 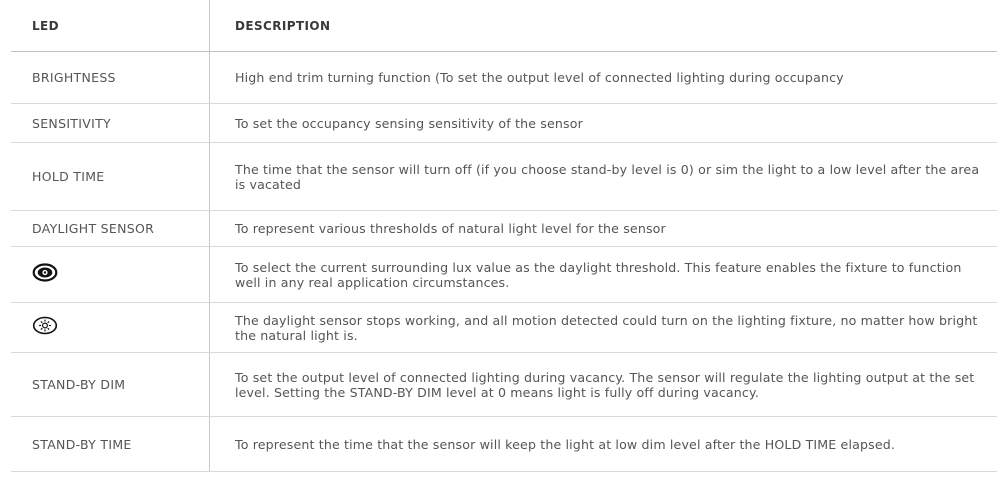 What do you see at coordinates (74, 77) in the screenshot?
I see `led-label: BRIGHTNESS` at bounding box center [74, 77].